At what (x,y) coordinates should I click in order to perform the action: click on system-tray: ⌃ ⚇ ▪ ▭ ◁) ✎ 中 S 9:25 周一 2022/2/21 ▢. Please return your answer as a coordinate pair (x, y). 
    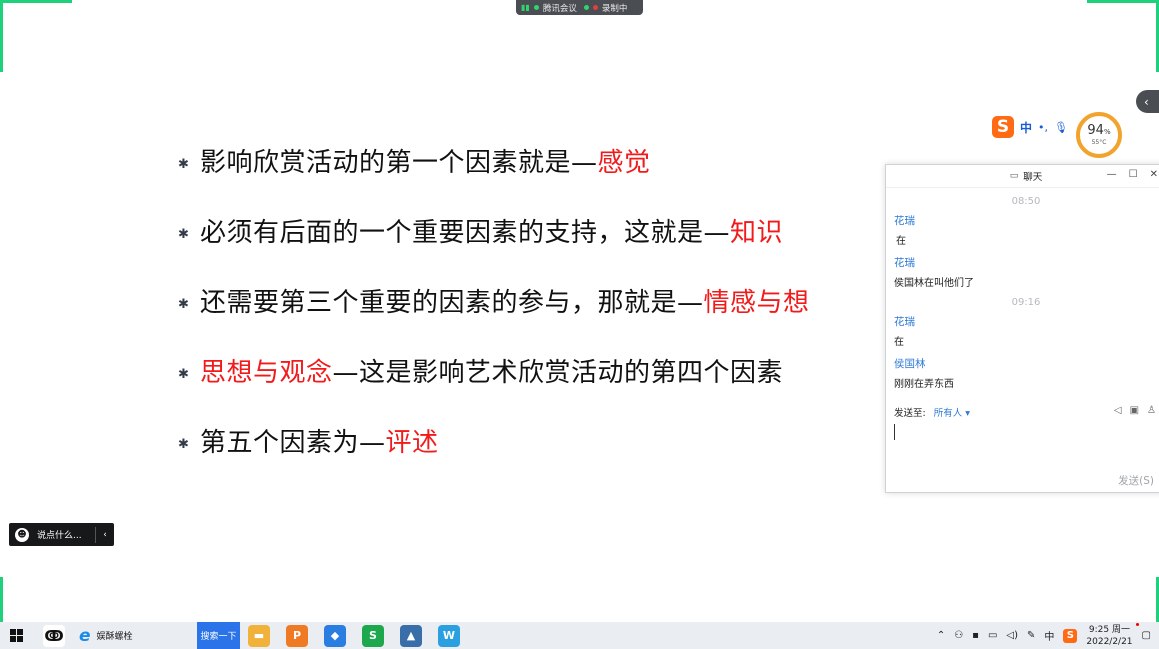
    Looking at the image, I should click on (1048, 635).